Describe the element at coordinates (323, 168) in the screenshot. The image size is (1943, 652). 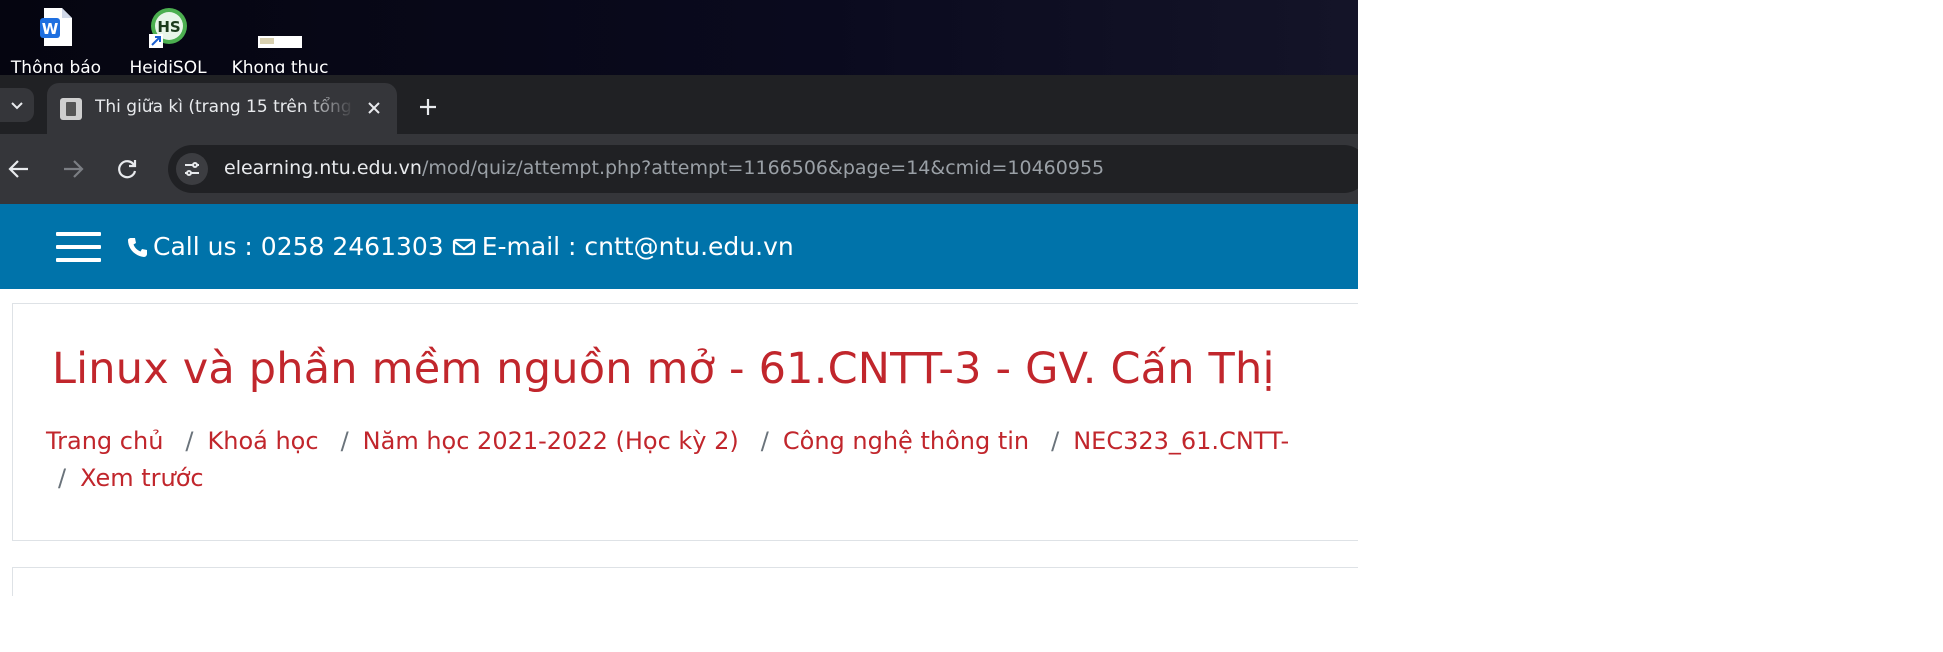
I see `url-host: elearning.ntu.edu.vn` at that location.